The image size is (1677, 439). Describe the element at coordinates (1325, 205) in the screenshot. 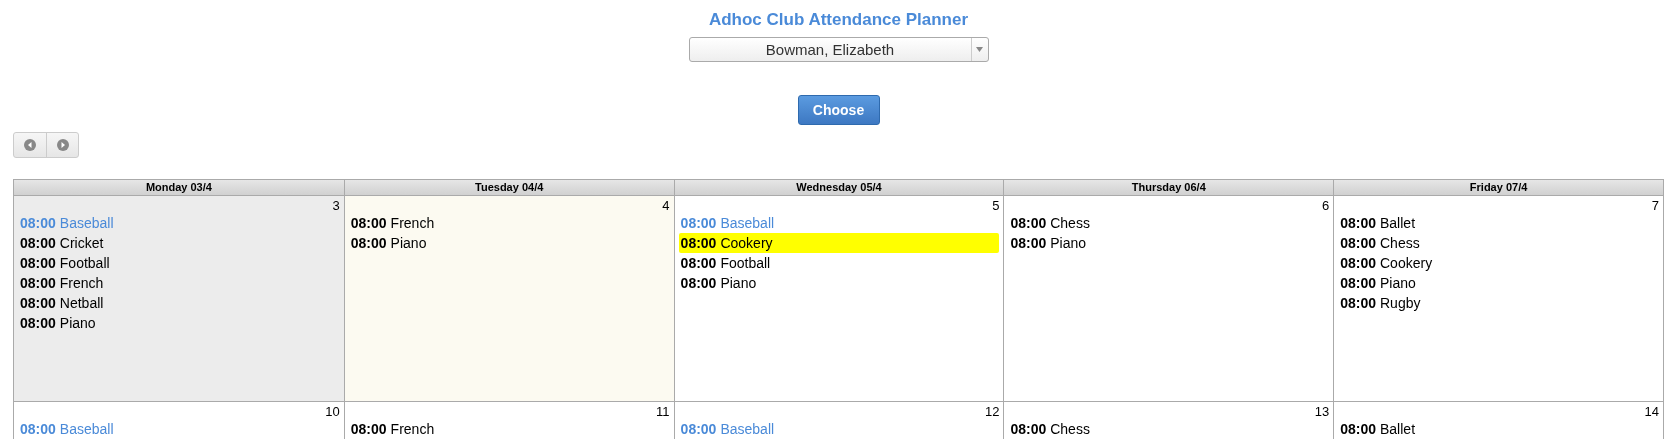

I see `day-number: 6` at that location.